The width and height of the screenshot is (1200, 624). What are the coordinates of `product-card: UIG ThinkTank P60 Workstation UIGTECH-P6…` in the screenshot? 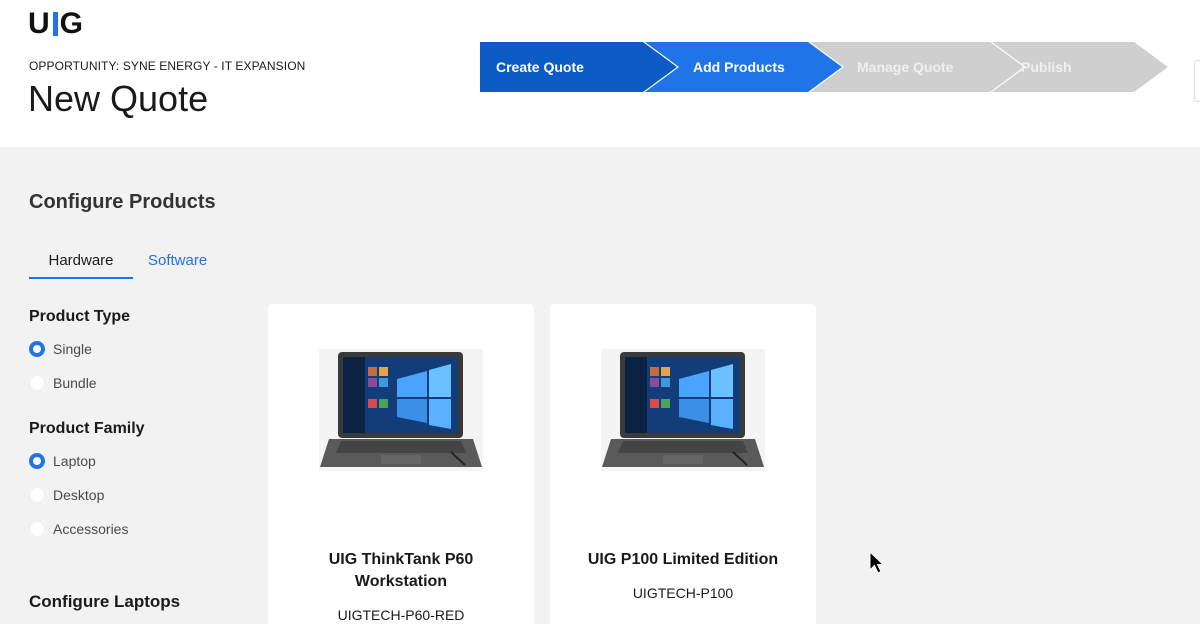 It's located at (401, 464).